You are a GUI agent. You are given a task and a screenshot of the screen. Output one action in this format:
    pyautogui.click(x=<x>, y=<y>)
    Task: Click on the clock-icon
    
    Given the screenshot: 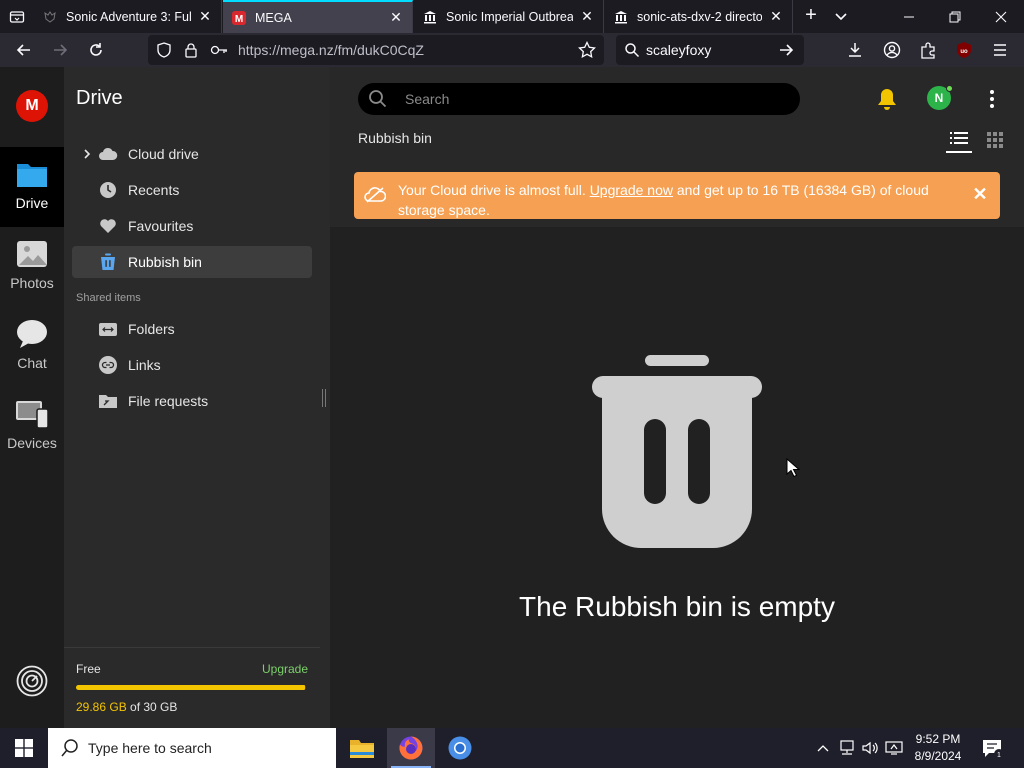 What is the action you would take?
    pyautogui.click(x=108, y=190)
    